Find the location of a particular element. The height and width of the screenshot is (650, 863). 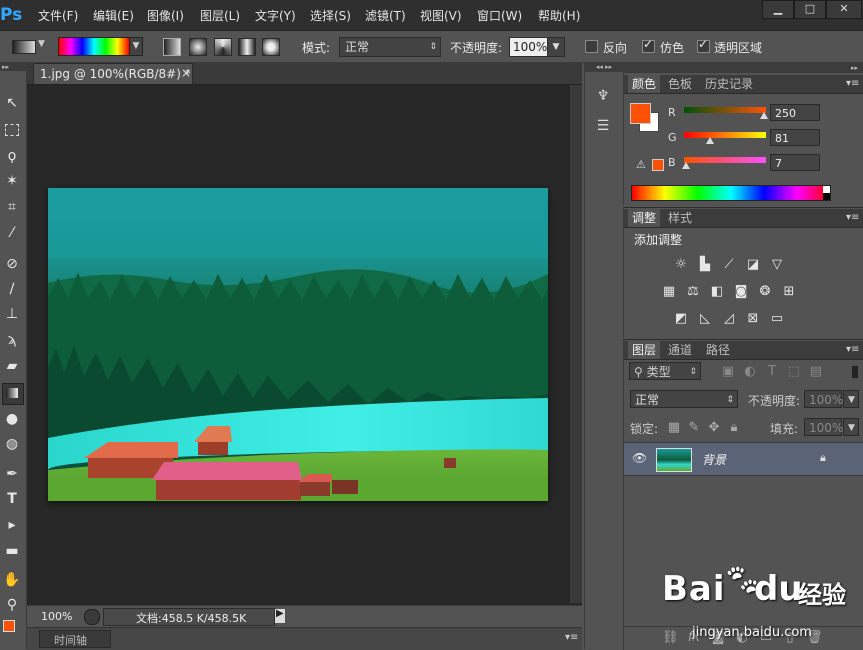

foreground-color-swatch is located at coordinates (640, 113).